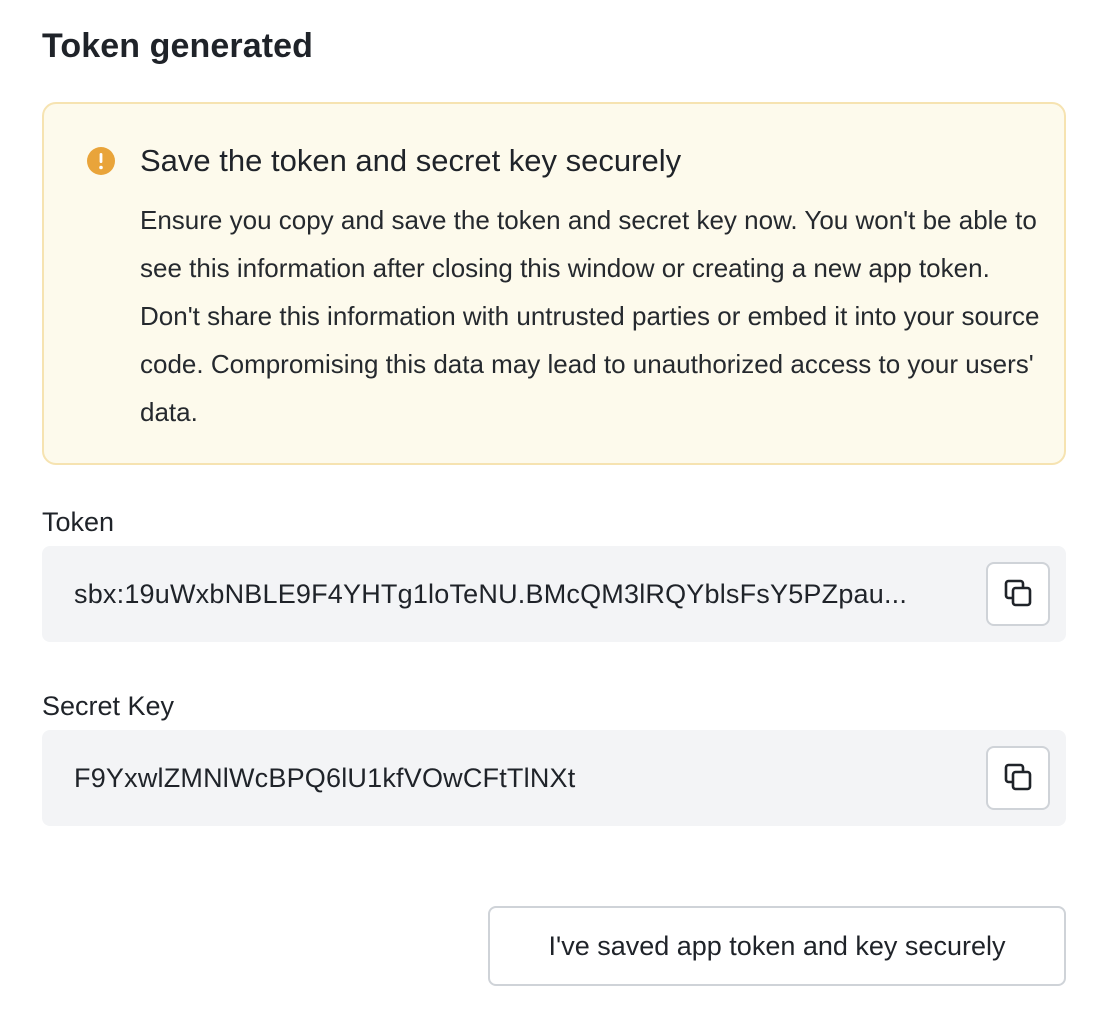  I want to click on secret-key-label: Secret Key, so click(108, 706).